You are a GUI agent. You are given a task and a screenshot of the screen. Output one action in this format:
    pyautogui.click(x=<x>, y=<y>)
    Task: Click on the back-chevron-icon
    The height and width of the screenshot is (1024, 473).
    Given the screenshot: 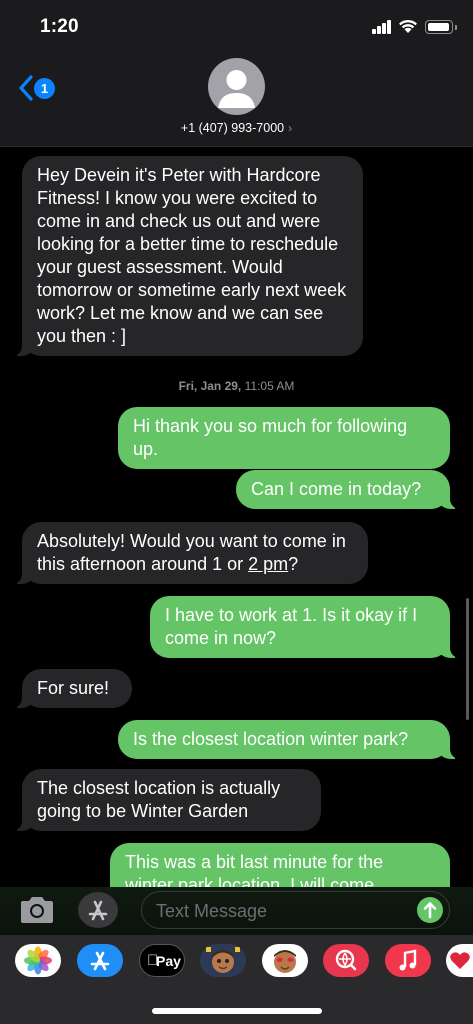 What is the action you would take?
    pyautogui.click(x=26, y=88)
    